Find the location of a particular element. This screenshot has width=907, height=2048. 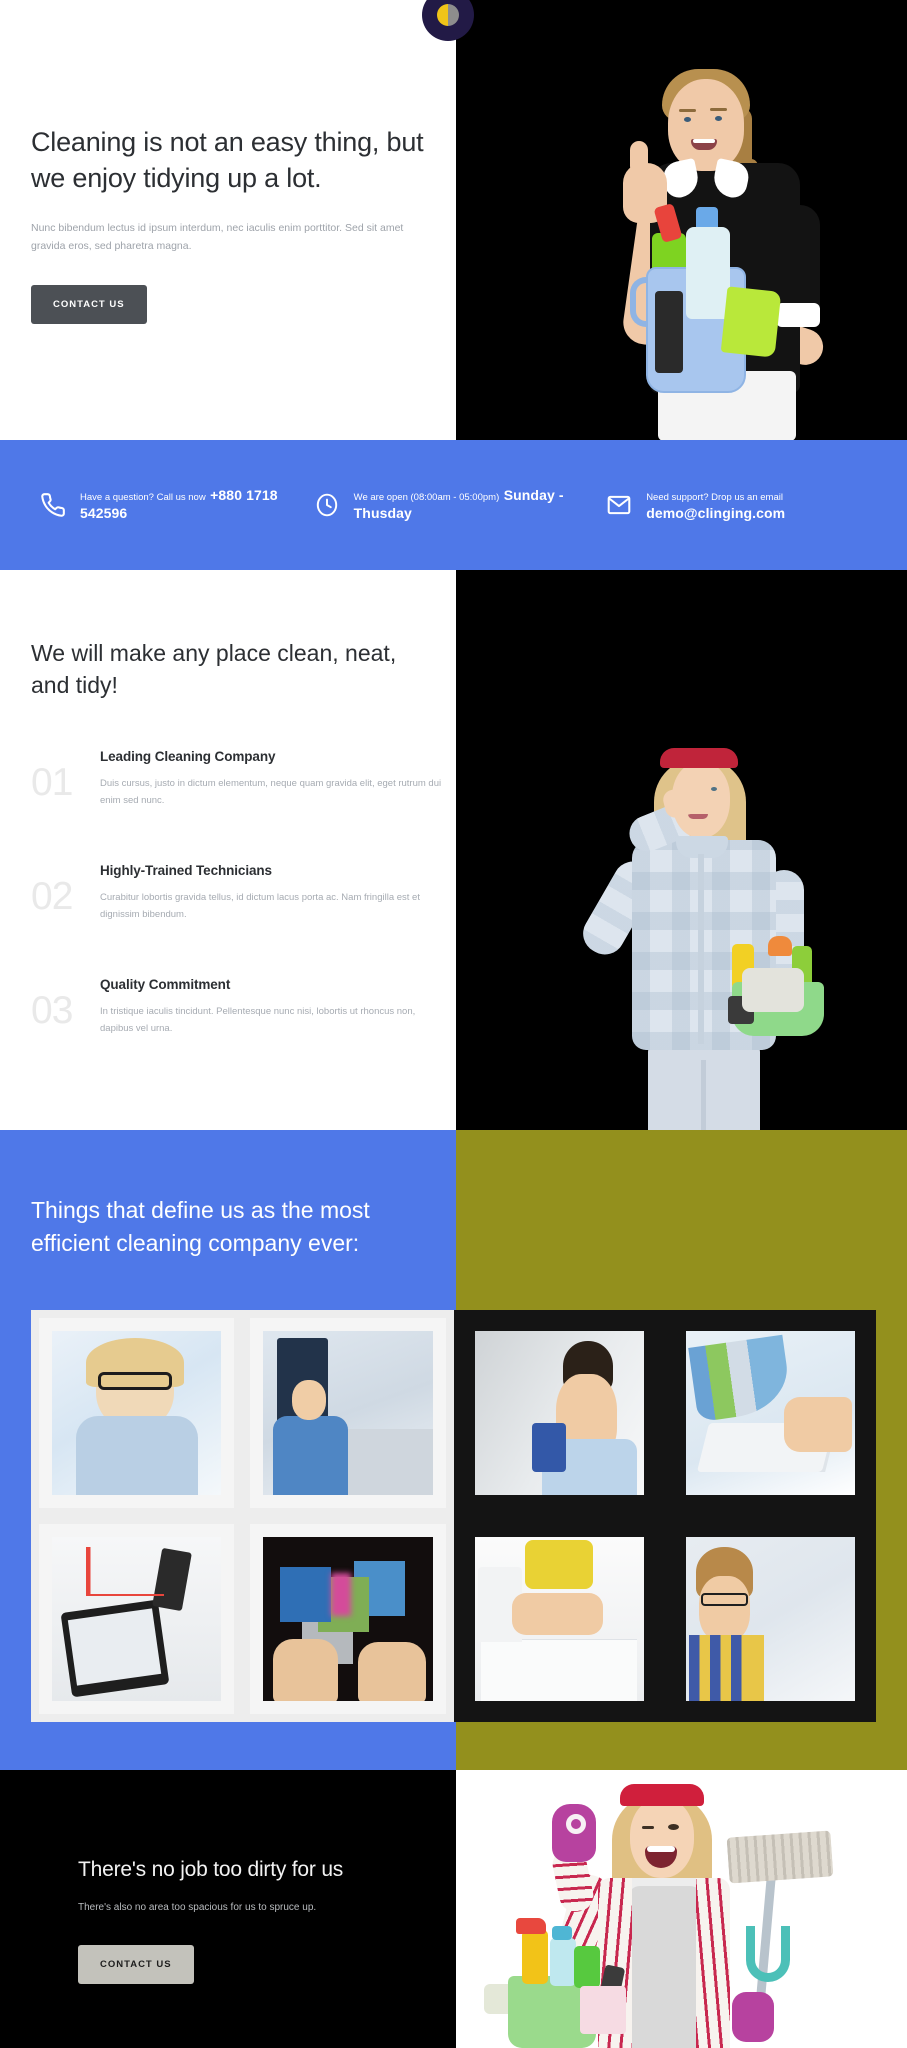

cta-image-panel is located at coordinates (681, 1909).